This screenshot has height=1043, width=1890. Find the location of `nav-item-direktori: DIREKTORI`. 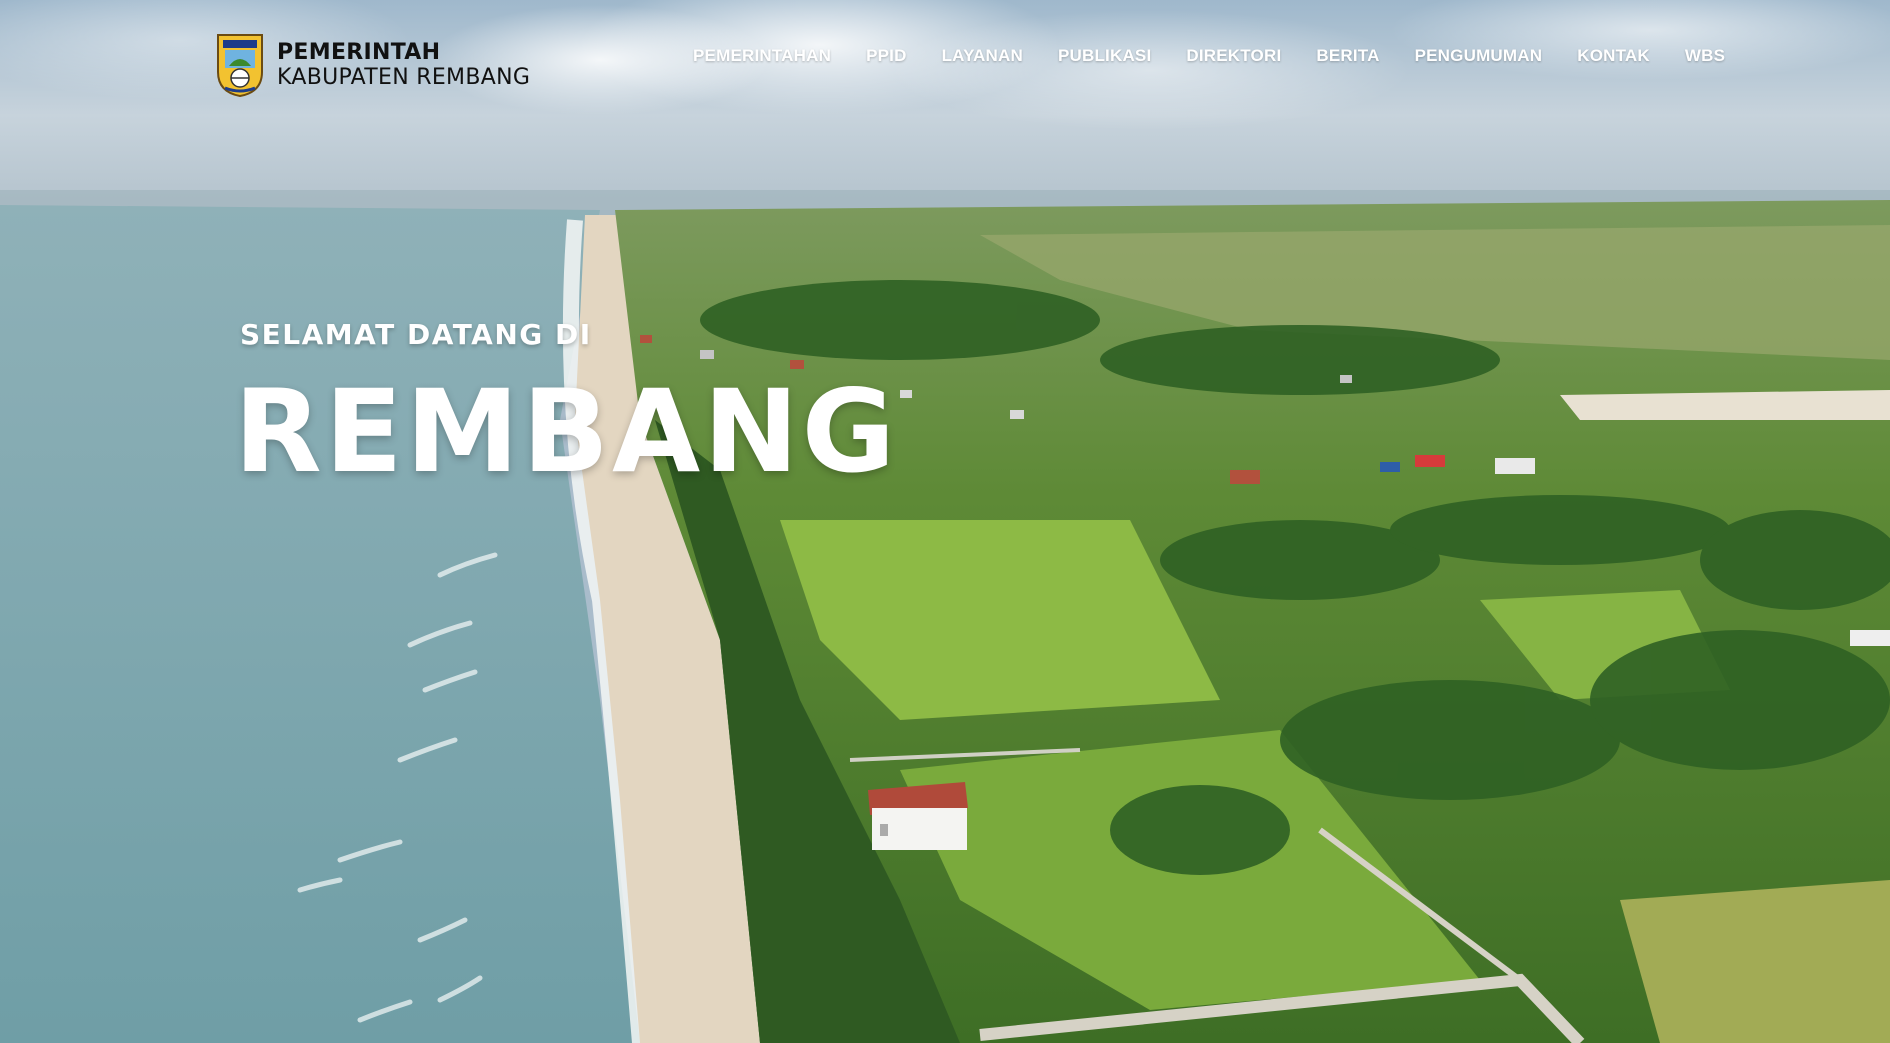

nav-item-direktori: DIREKTORI is located at coordinates (1233, 56).